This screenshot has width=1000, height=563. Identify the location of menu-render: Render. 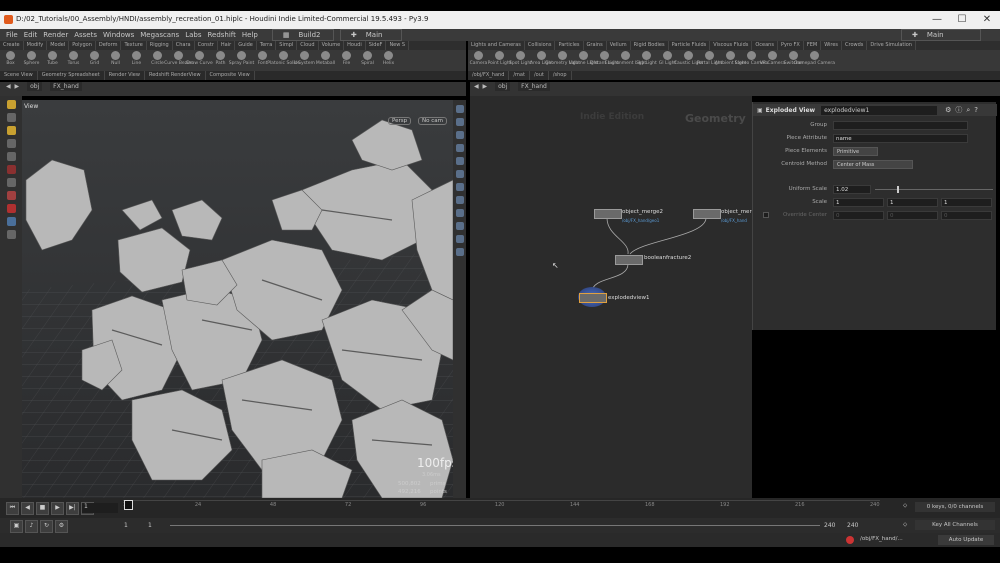
(55, 35).